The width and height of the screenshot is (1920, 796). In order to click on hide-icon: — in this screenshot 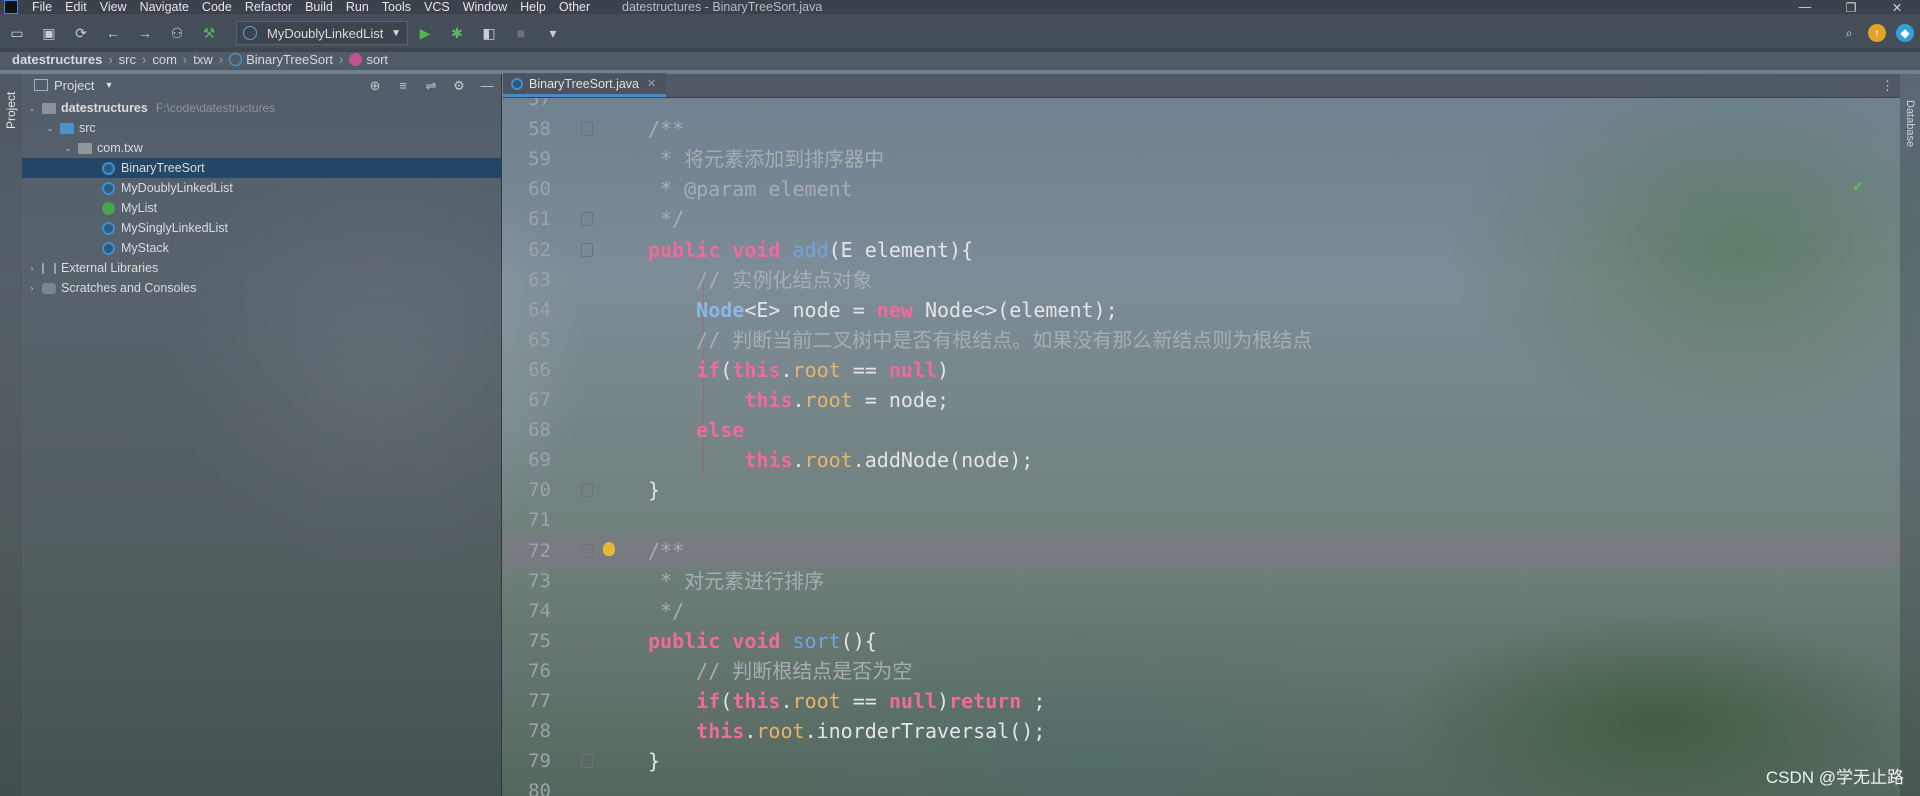, I will do `click(487, 86)`.